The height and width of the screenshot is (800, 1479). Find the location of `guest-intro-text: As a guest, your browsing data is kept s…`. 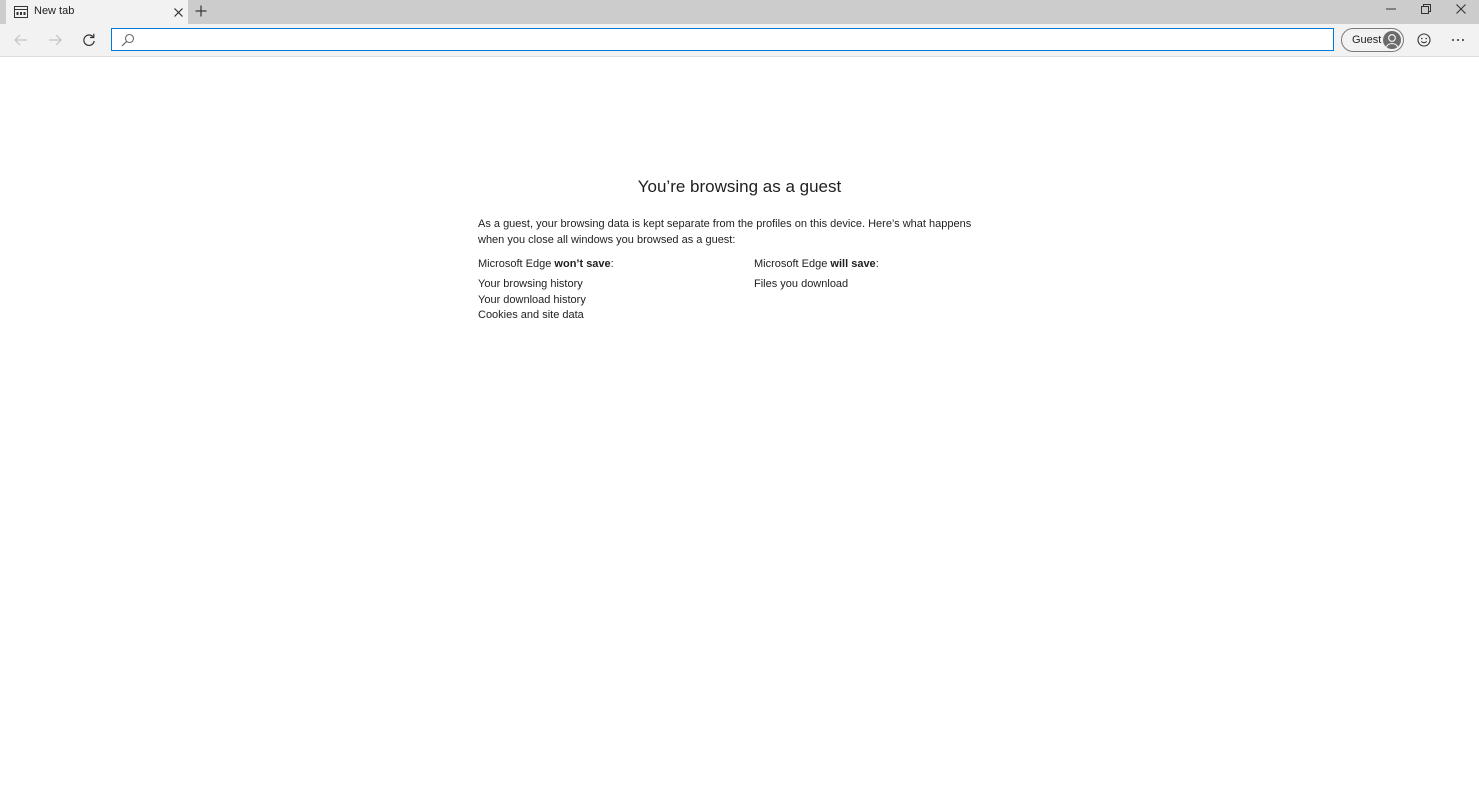

guest-intro-text: As a guest, your browsing data is kept s… is located at coordinates (725, 232).